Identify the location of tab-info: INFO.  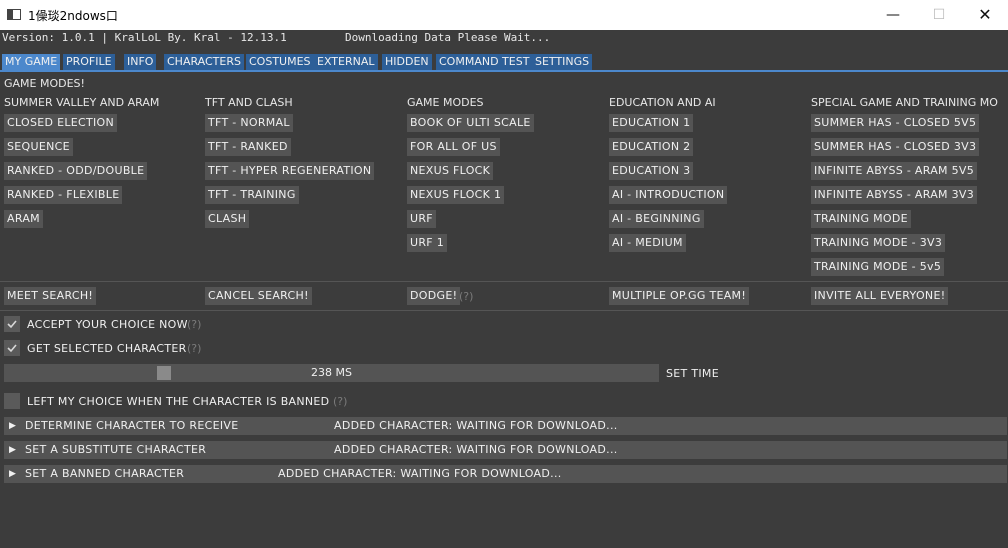
(140, 62).